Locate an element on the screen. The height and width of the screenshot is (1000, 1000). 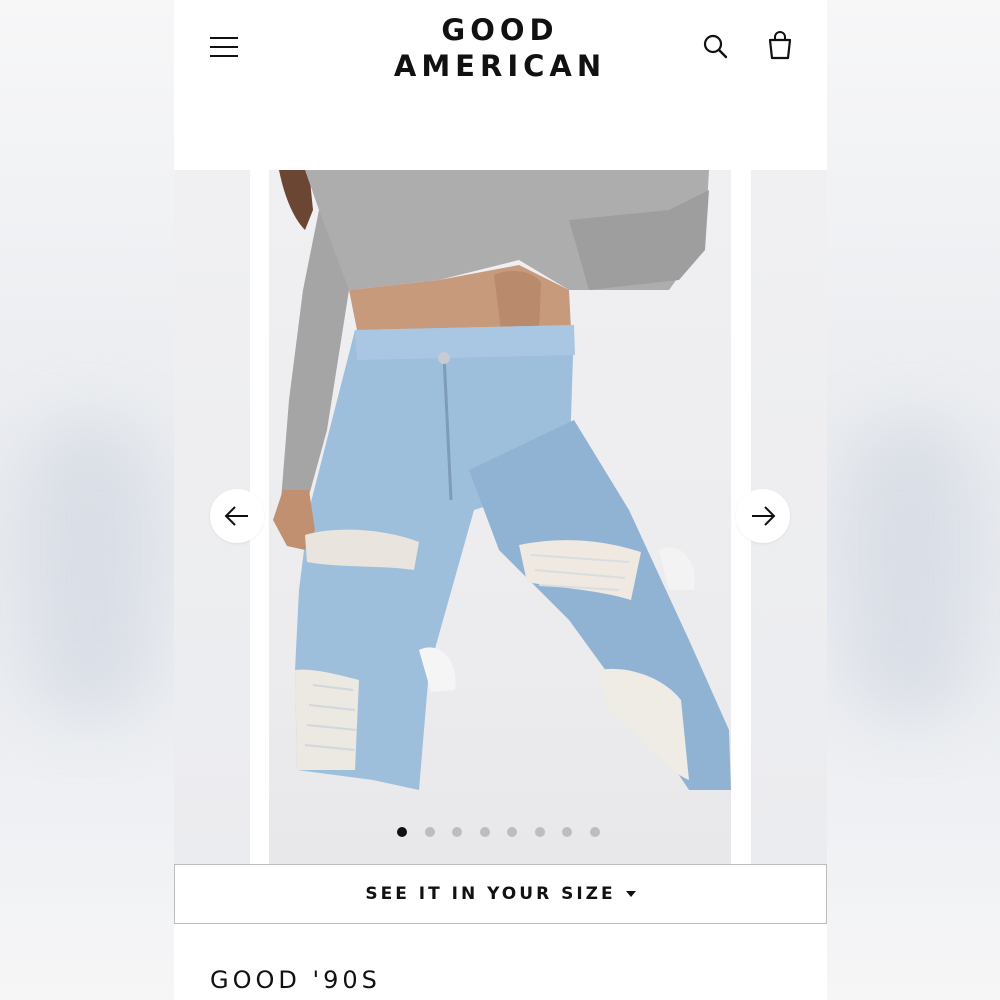
carousel-pagination is located at coordinates (507, 834).